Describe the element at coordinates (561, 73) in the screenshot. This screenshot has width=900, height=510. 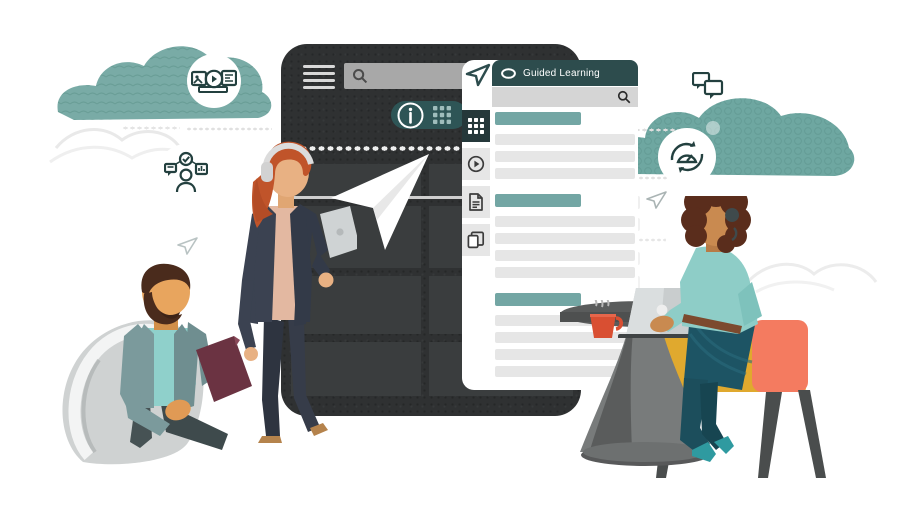
I see `panel-title: Guided Learning` at that location.